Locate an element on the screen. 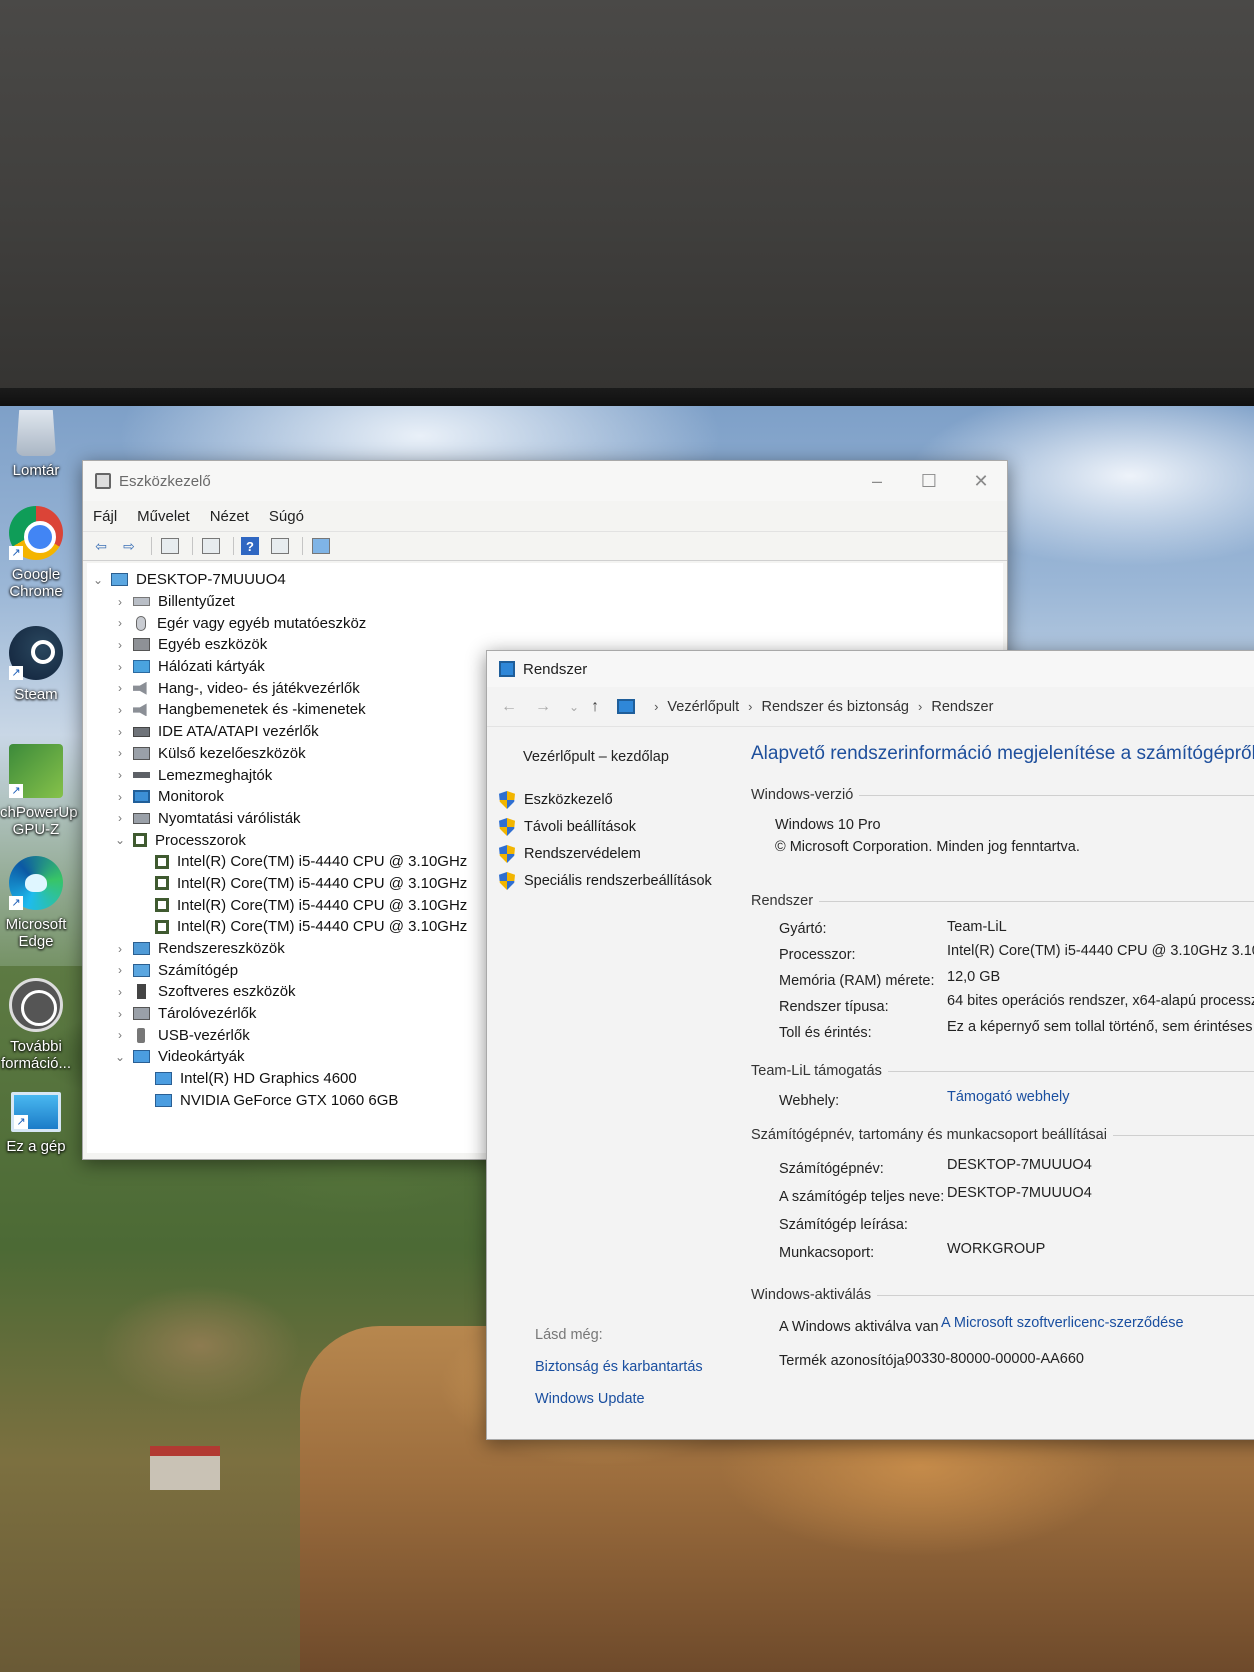 The height and width of the screenshot is (1672, 1254). menu-action: Művelet is located at coordinates (163, 516).